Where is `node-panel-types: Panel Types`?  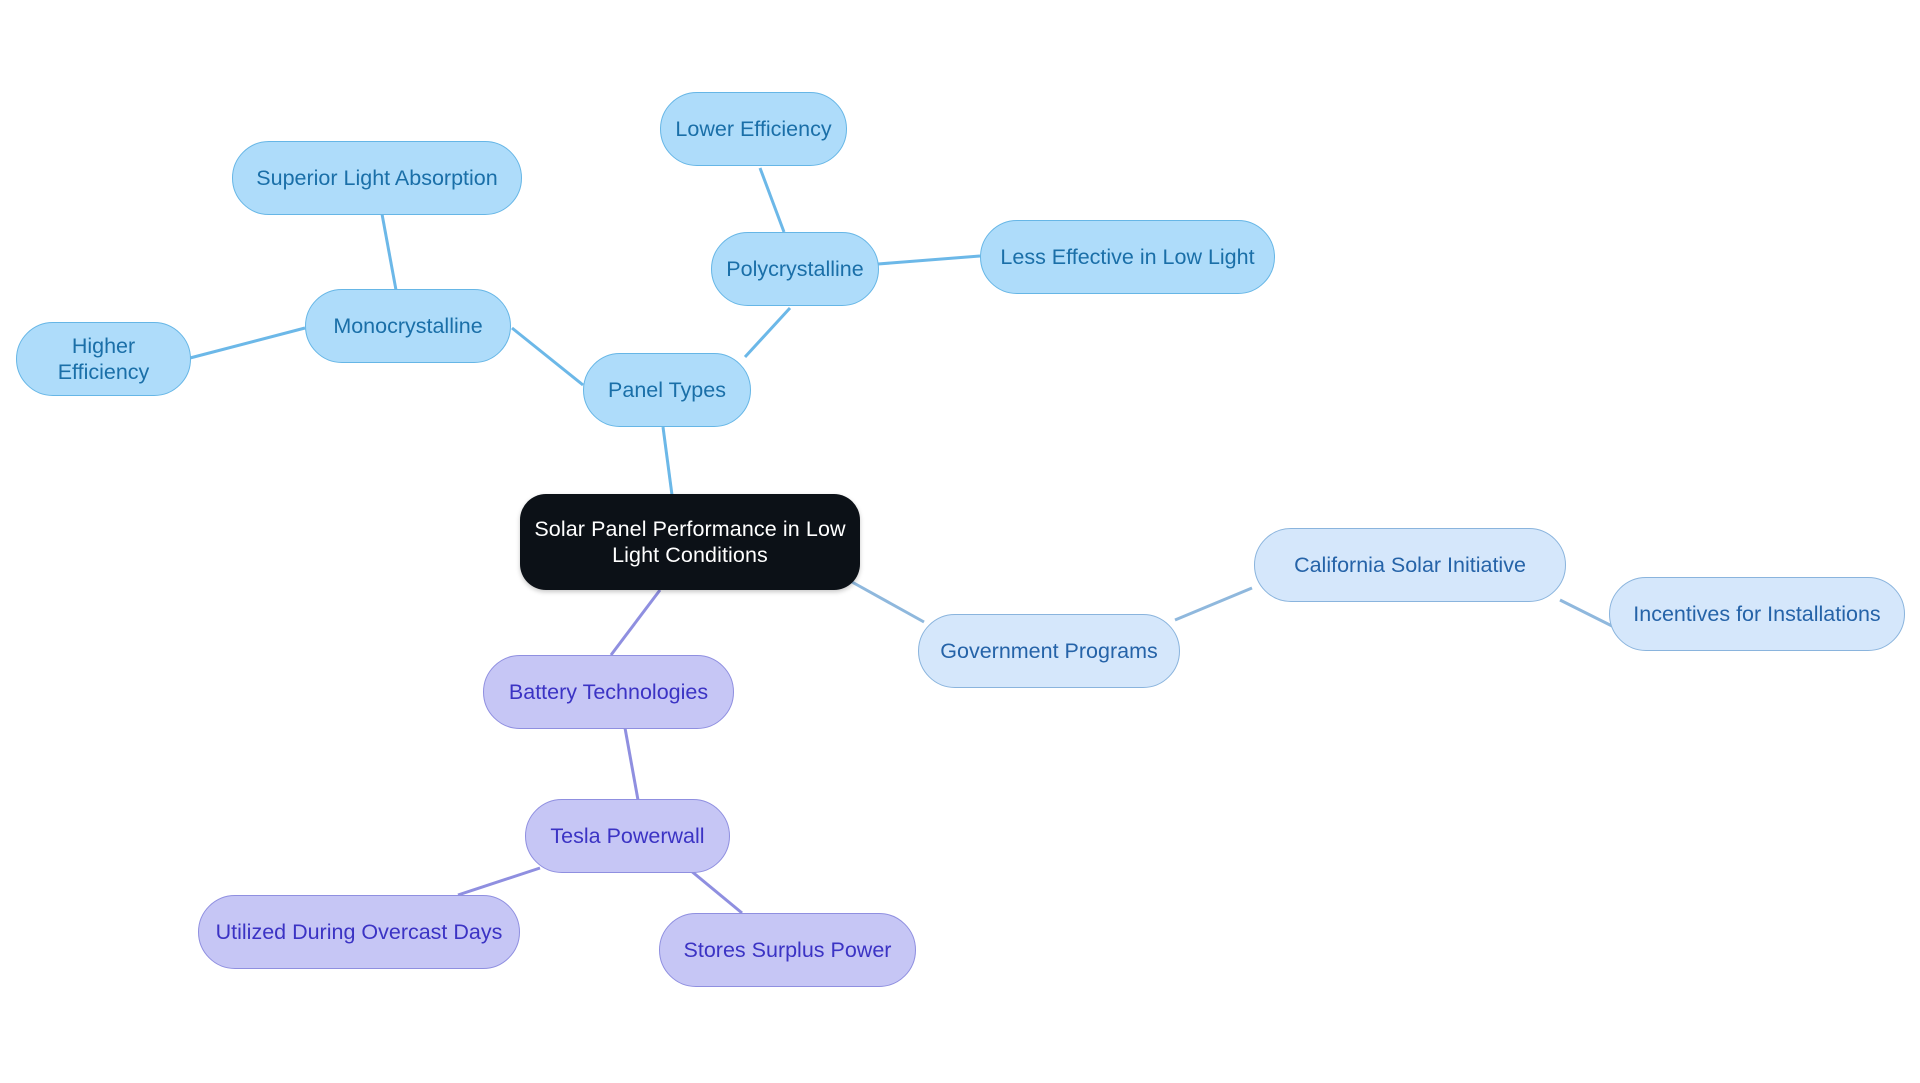
node-panel-types: Panel Types is located at coordinates (667, 390).